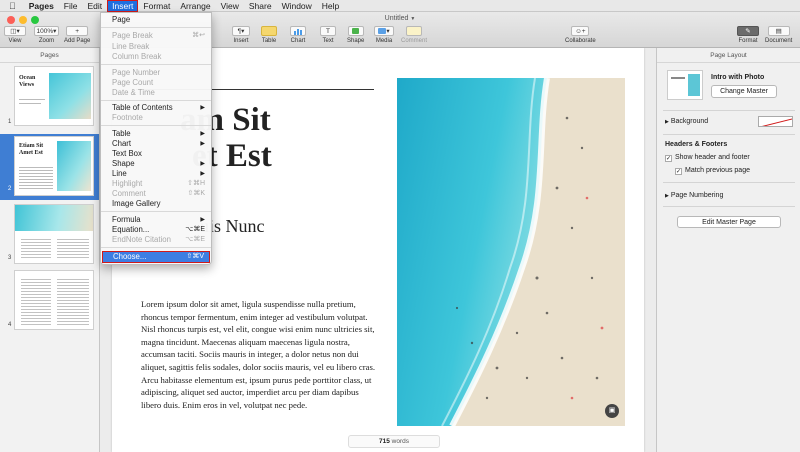 The width and height of the screenshot is (800, 452). Describe the element at coordinates (686, 121) in the screenshot. I see `background-section: ▶ Background` at that location.